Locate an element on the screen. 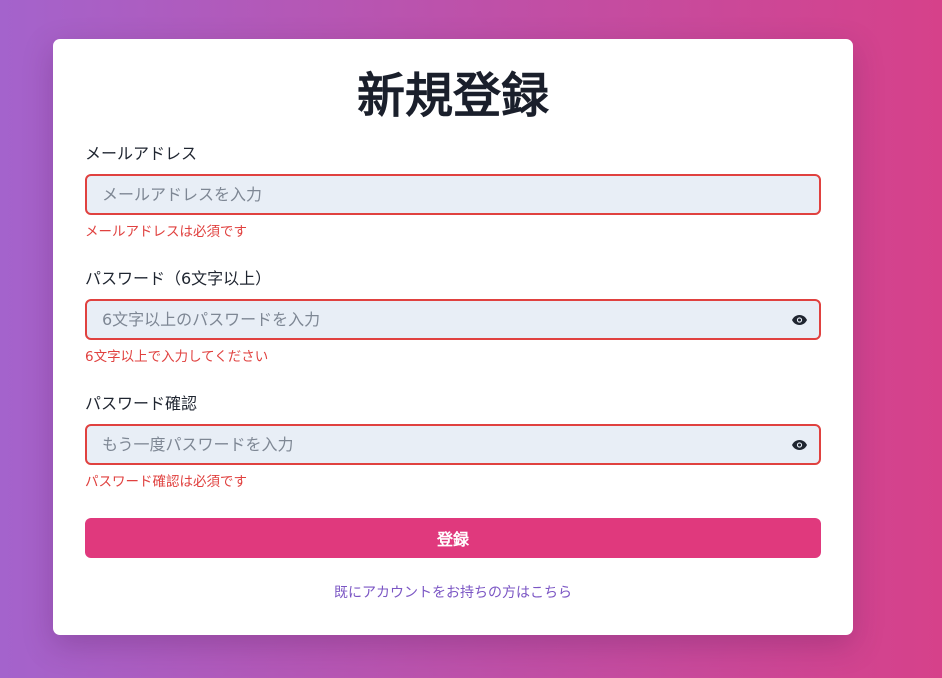  email-field-wrapper is located at coordinates (453, 194).